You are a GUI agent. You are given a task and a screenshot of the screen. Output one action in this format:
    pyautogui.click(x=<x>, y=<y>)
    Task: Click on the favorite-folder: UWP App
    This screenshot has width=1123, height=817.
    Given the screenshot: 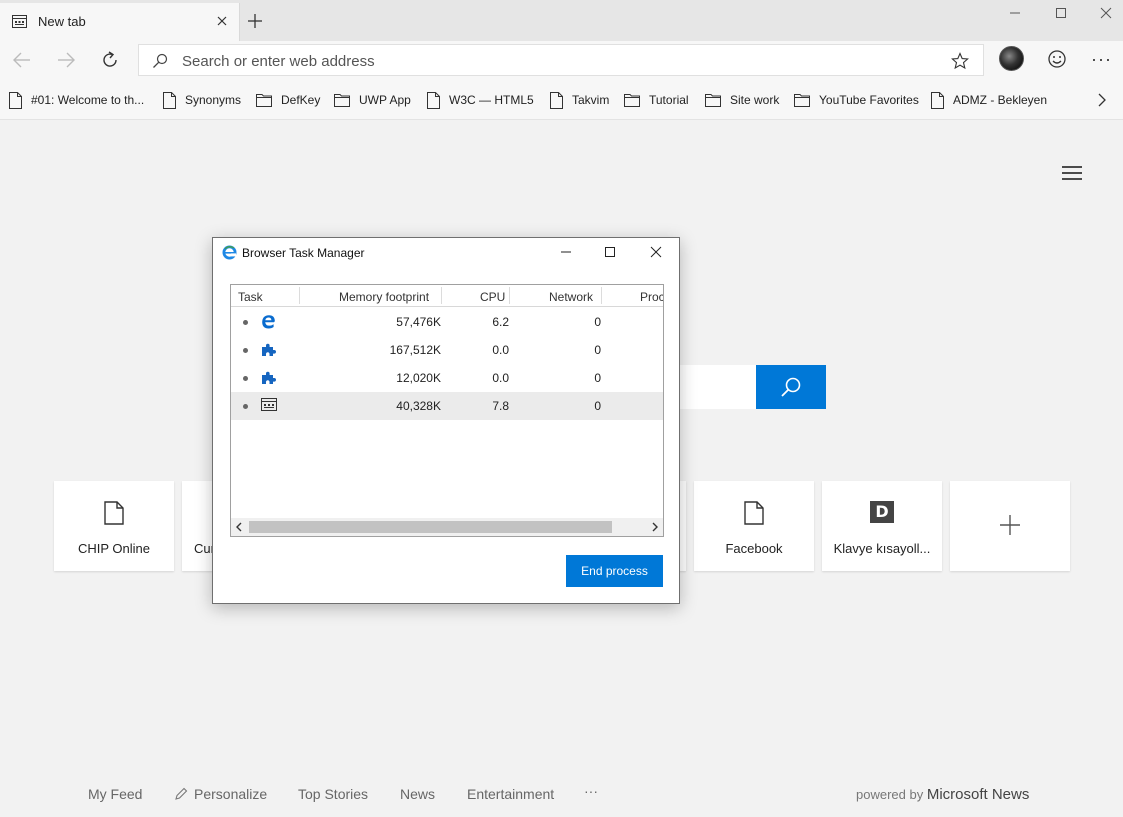 What is the action you would take?
    pyautogui.click(x=372, y=100)
    